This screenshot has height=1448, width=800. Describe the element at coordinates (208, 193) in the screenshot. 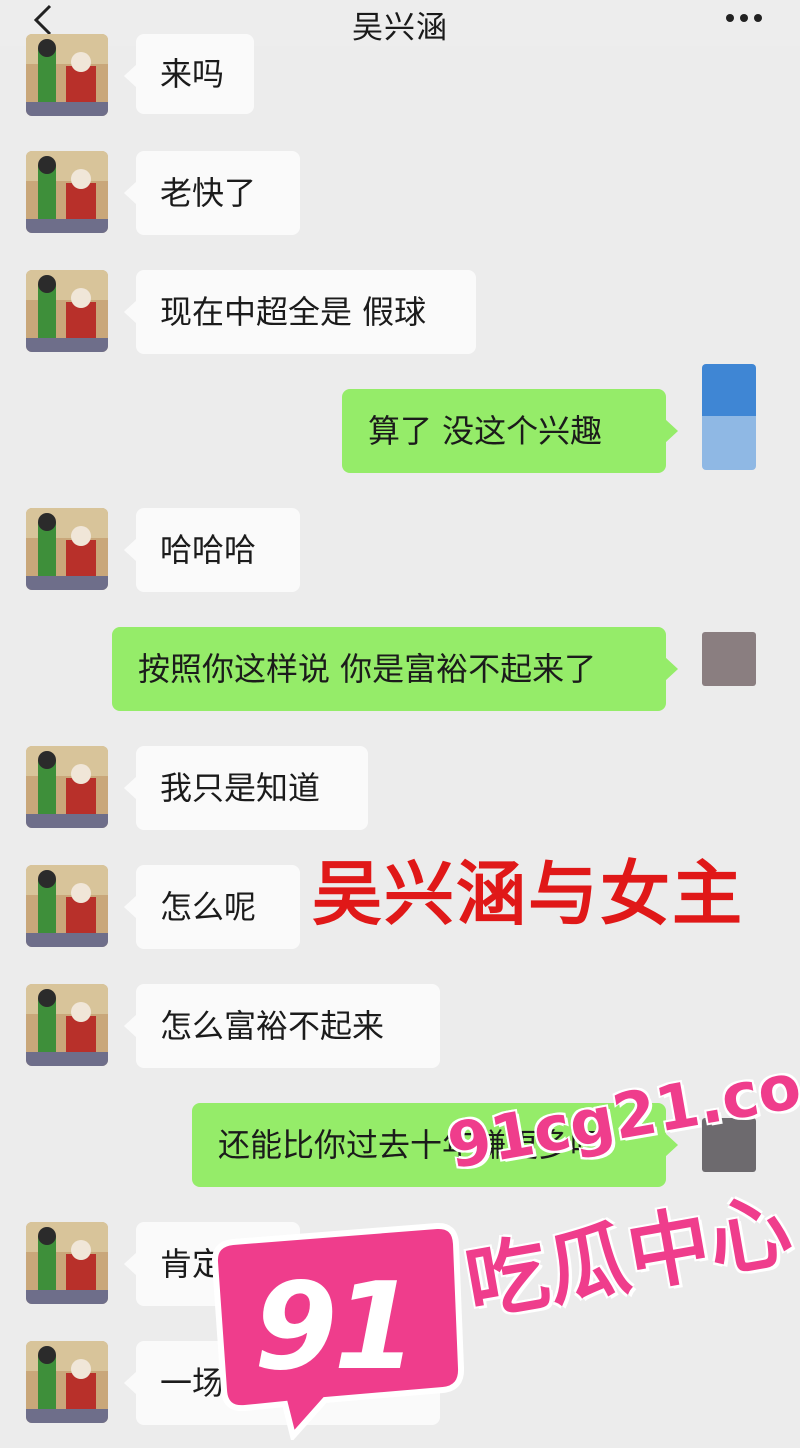

I see `message-text: 老快了` at that location.